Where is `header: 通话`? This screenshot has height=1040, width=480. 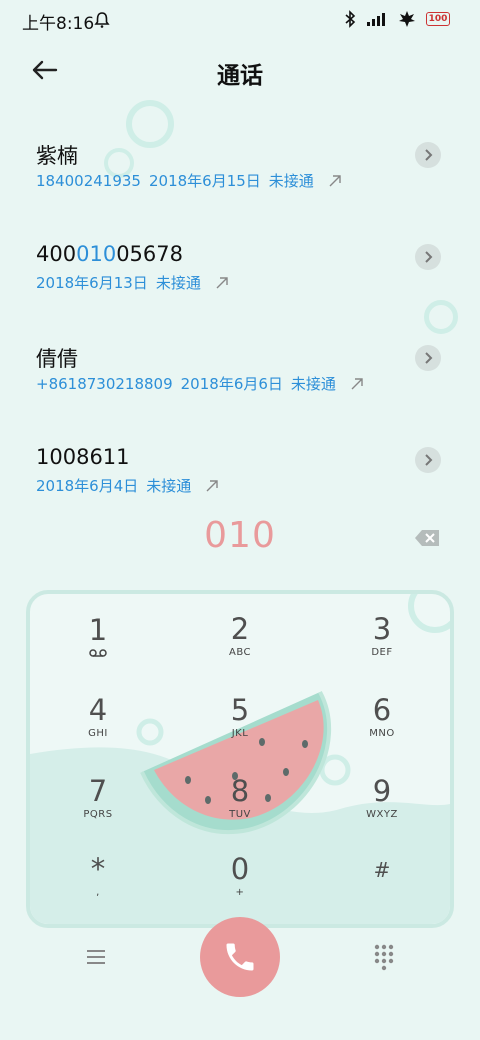
header: 通话 is located at coordinates (240, 70).